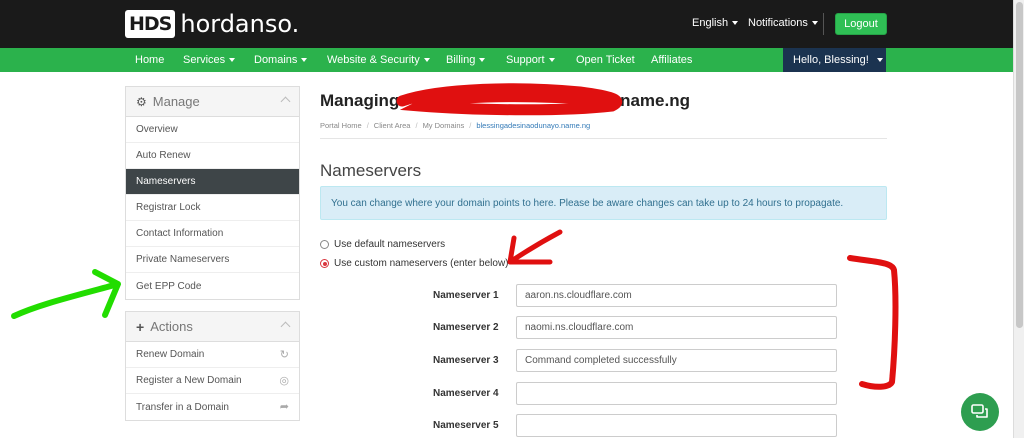 This screenshot has height=438, width=1024. I want to click on nav-label: Affiliates, so click(672, 60).